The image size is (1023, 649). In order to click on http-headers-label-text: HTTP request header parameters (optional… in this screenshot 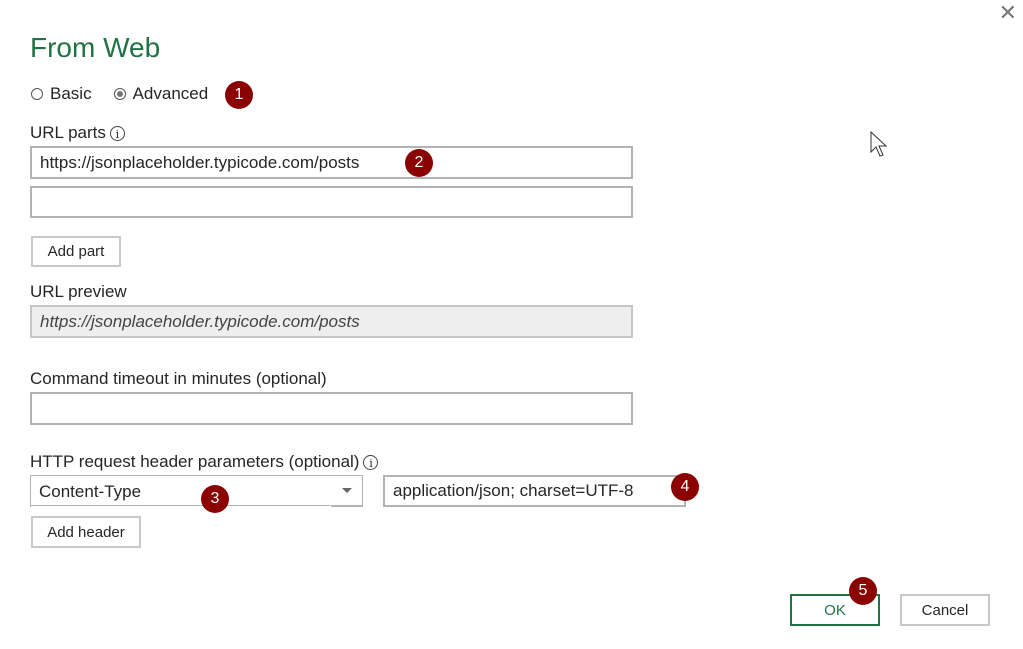, I will do `click(195, 461)`.